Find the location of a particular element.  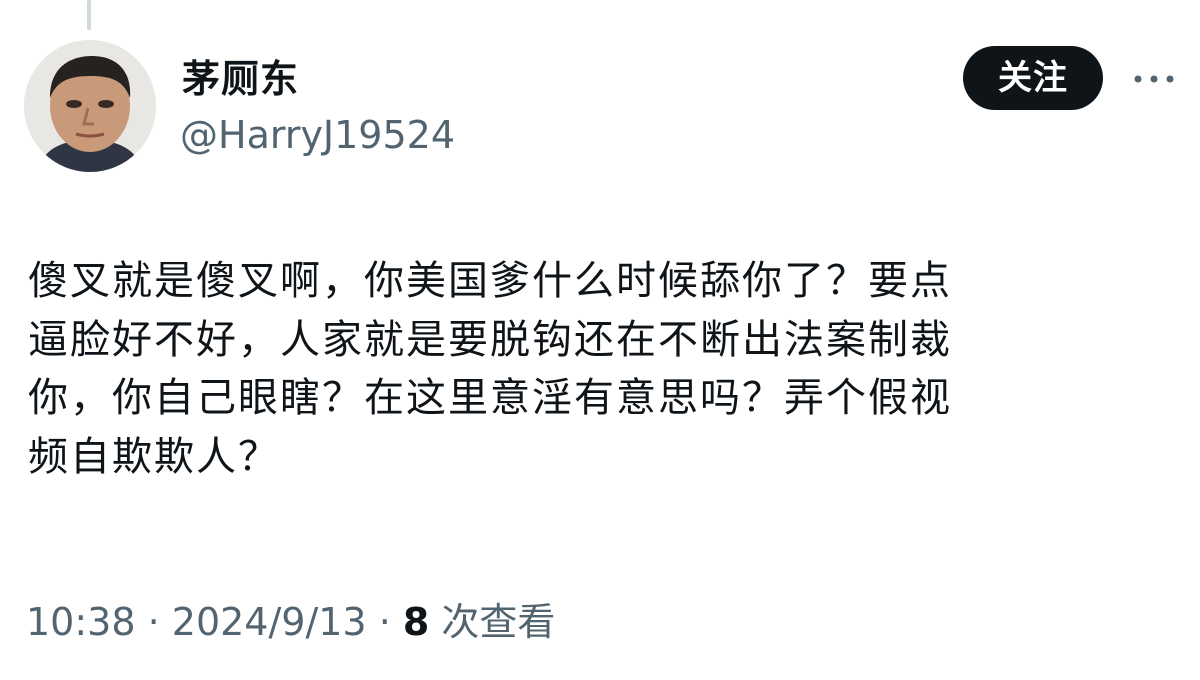

thread-connector-line is located at coordinates (89, 15).